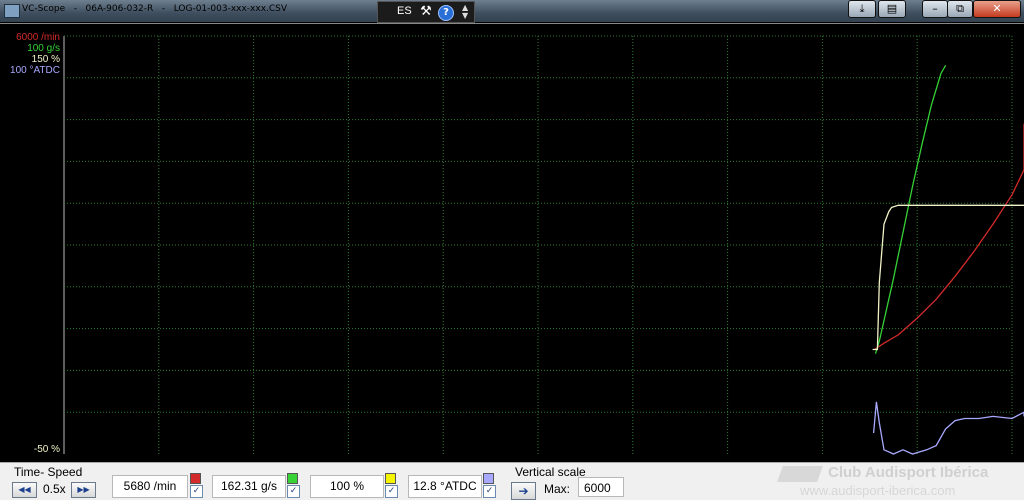 This screenshot has width=1024, height=500. Describe the element at coordinates (292, 478) in the screenshot. I see `maf-color-swatch` at that location.